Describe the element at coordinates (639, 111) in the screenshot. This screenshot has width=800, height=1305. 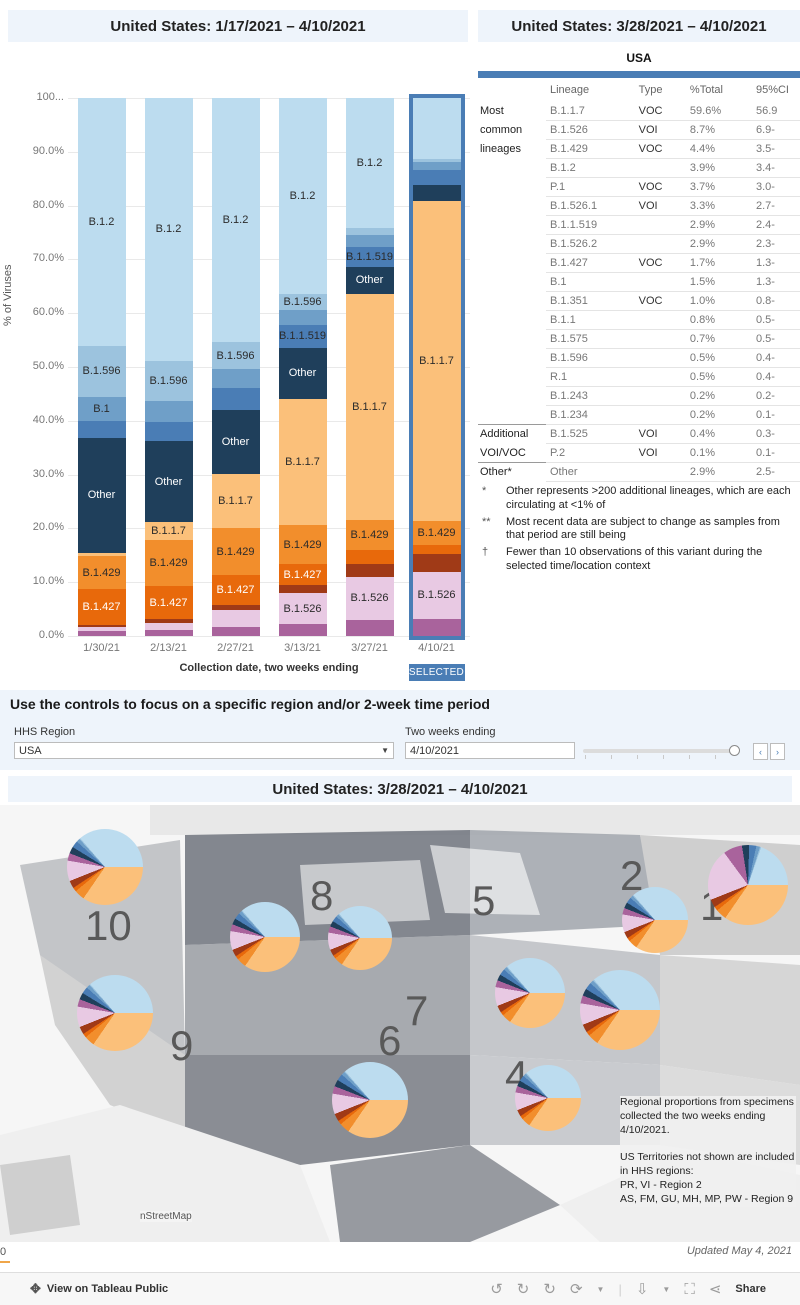
I see `table-row: Most B.1.1.7 VOC 59.6% 56.9` at that location.